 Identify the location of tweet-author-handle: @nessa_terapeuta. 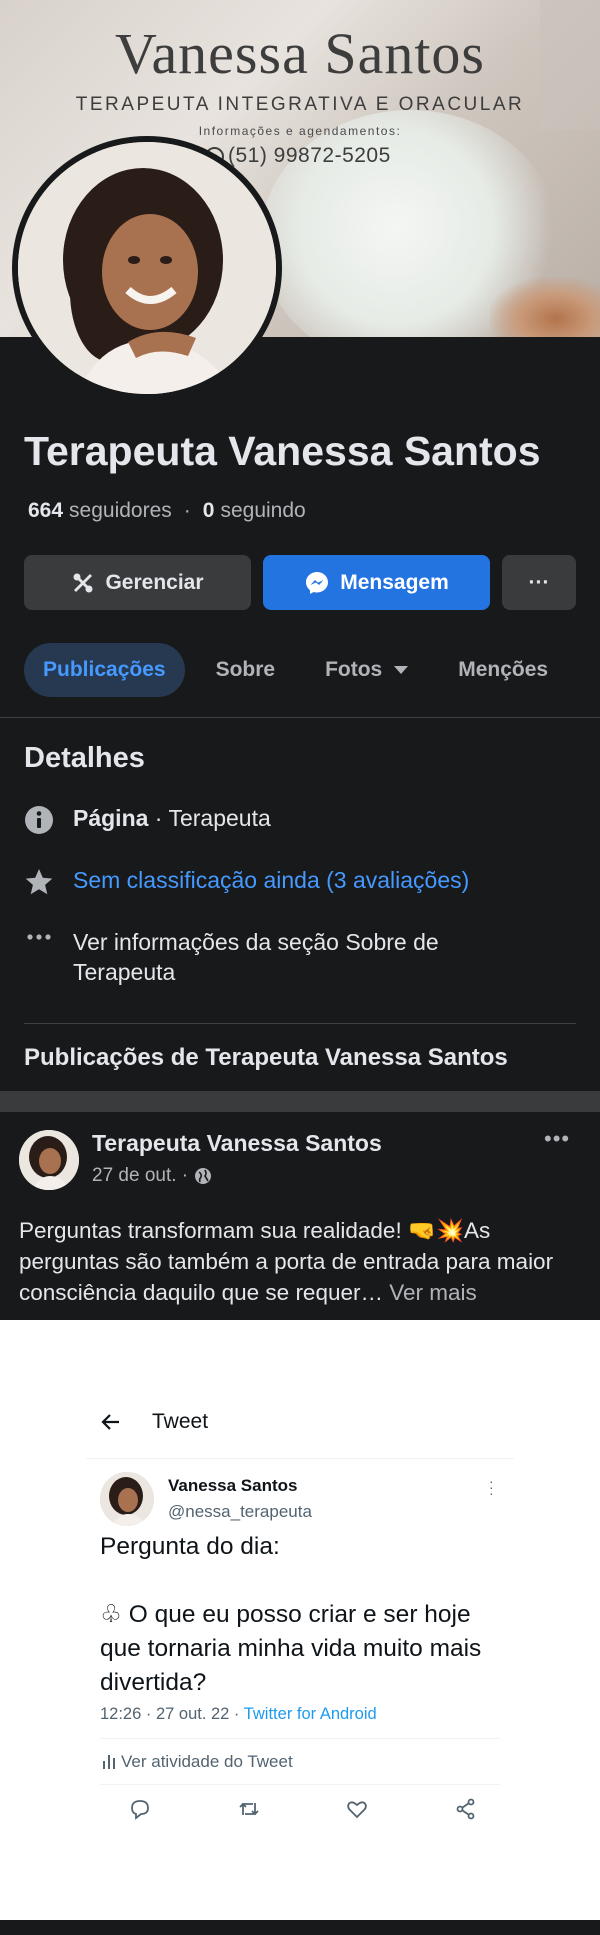
(240, 1511).